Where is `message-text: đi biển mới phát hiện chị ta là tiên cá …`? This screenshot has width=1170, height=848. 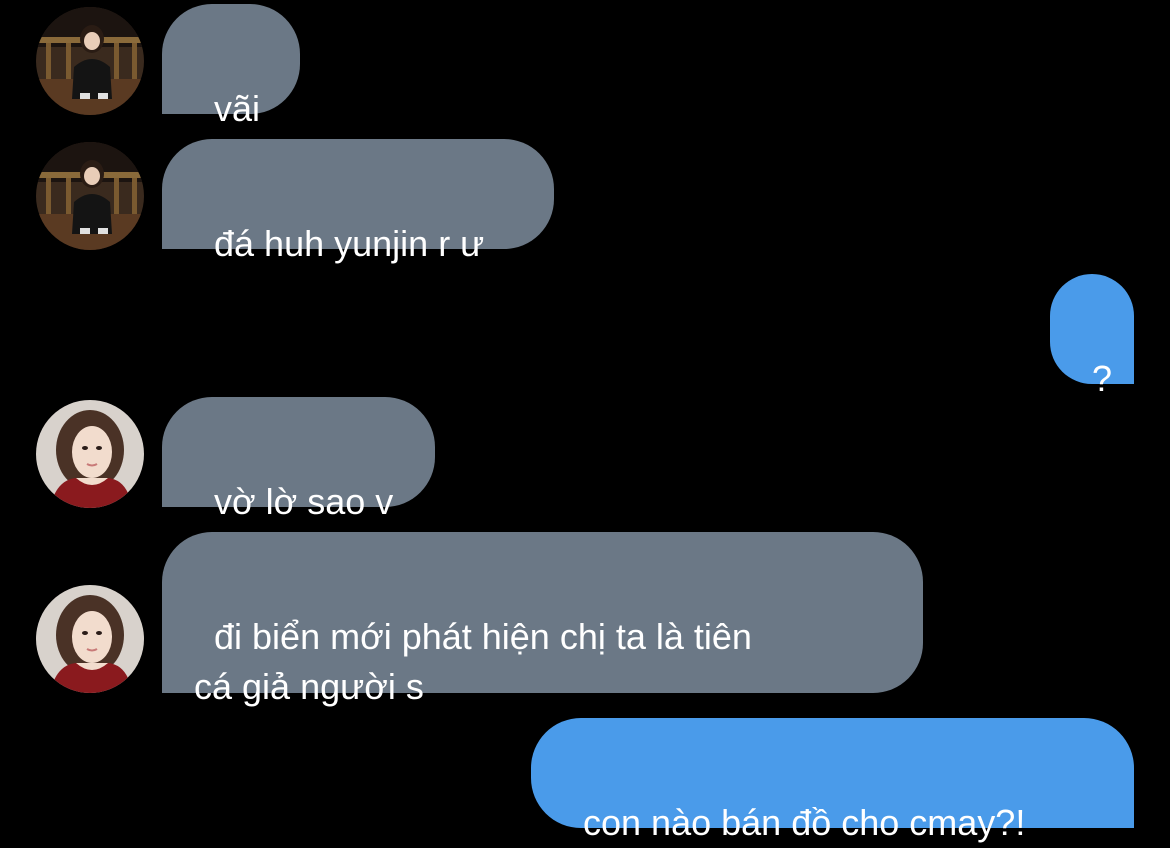
message-text: đi biển mới phát hiện chị ta là tiên cá … is located at coordinates (473, 661).